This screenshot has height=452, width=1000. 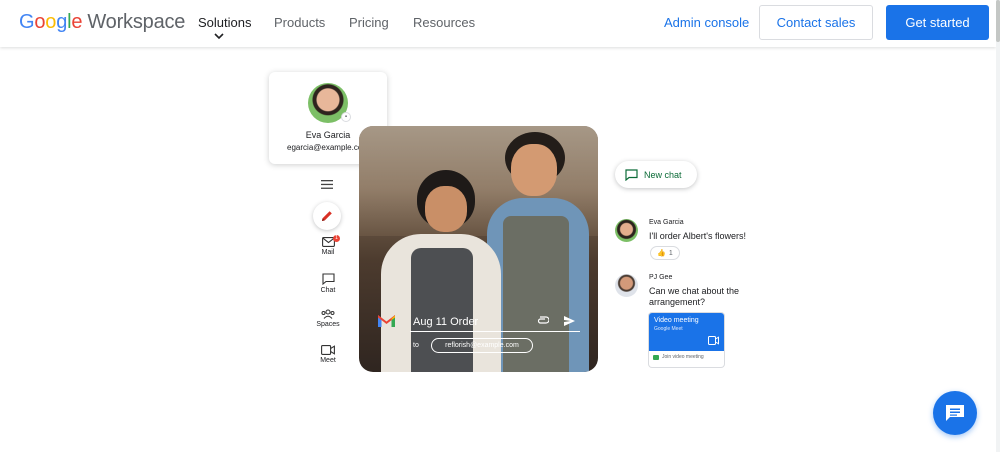 I want to click on rail-item-chat: Chat, so click(x=328, y=283).